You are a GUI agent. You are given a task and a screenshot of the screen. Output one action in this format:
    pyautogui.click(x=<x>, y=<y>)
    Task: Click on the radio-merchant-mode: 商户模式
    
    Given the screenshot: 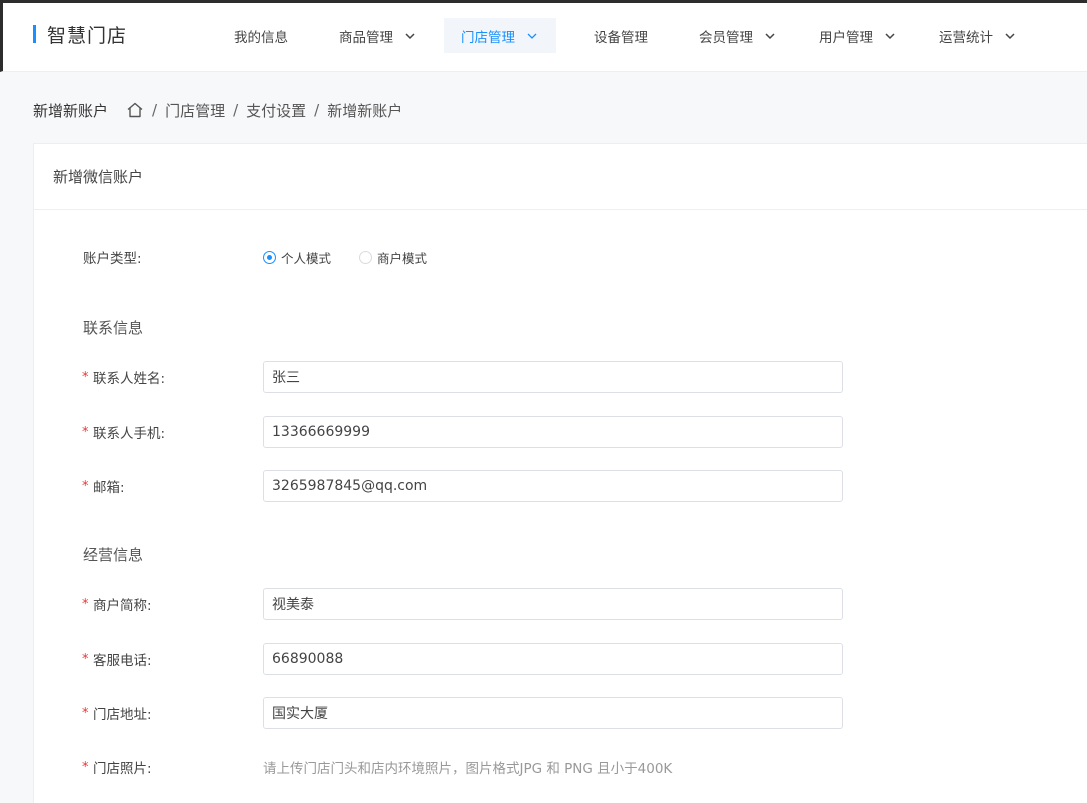 What is the action you would take?
    pyautogui.click(x=393, y=257)
    